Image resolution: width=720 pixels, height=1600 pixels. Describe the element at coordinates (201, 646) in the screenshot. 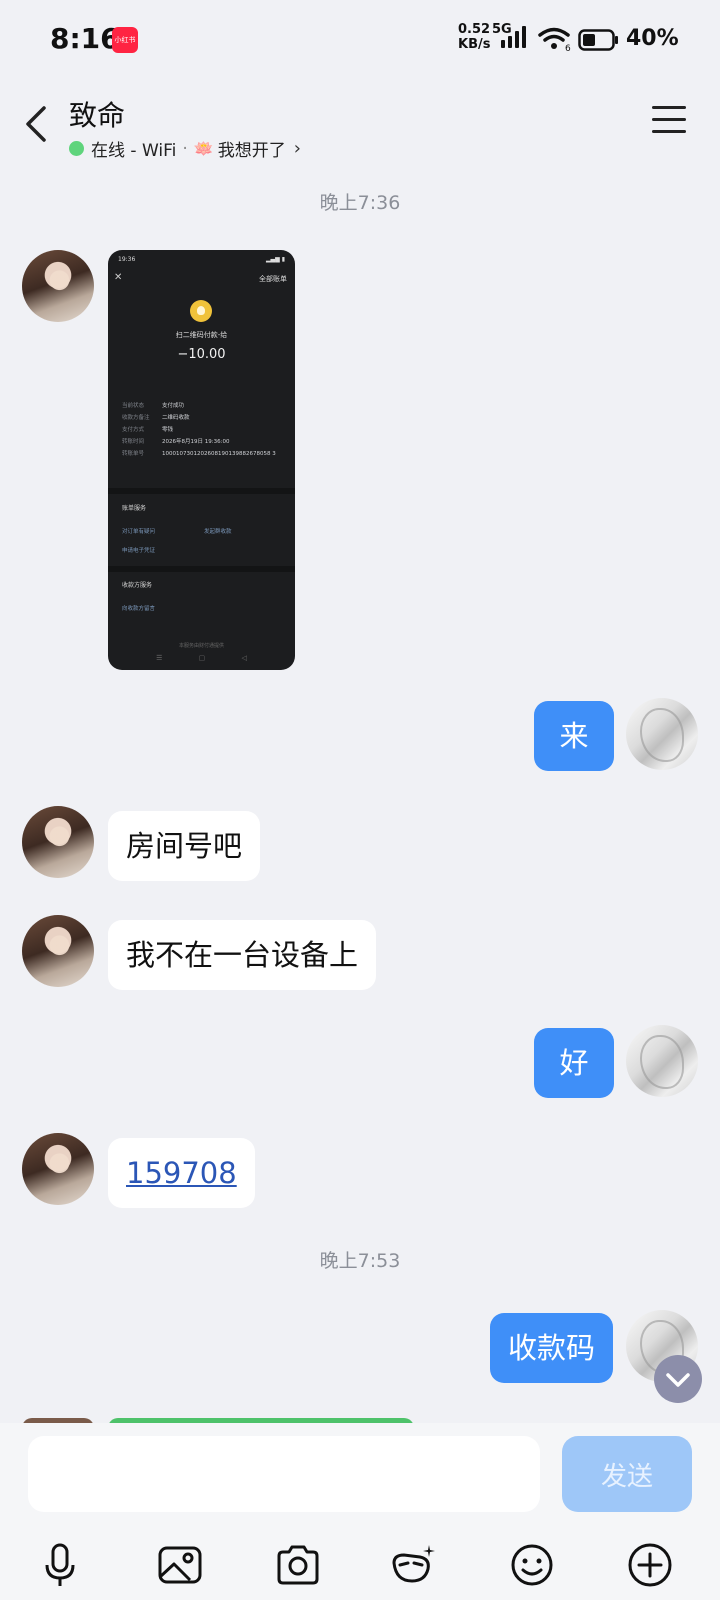

I see `img-footer: 本服务由财付通提供` at that location.